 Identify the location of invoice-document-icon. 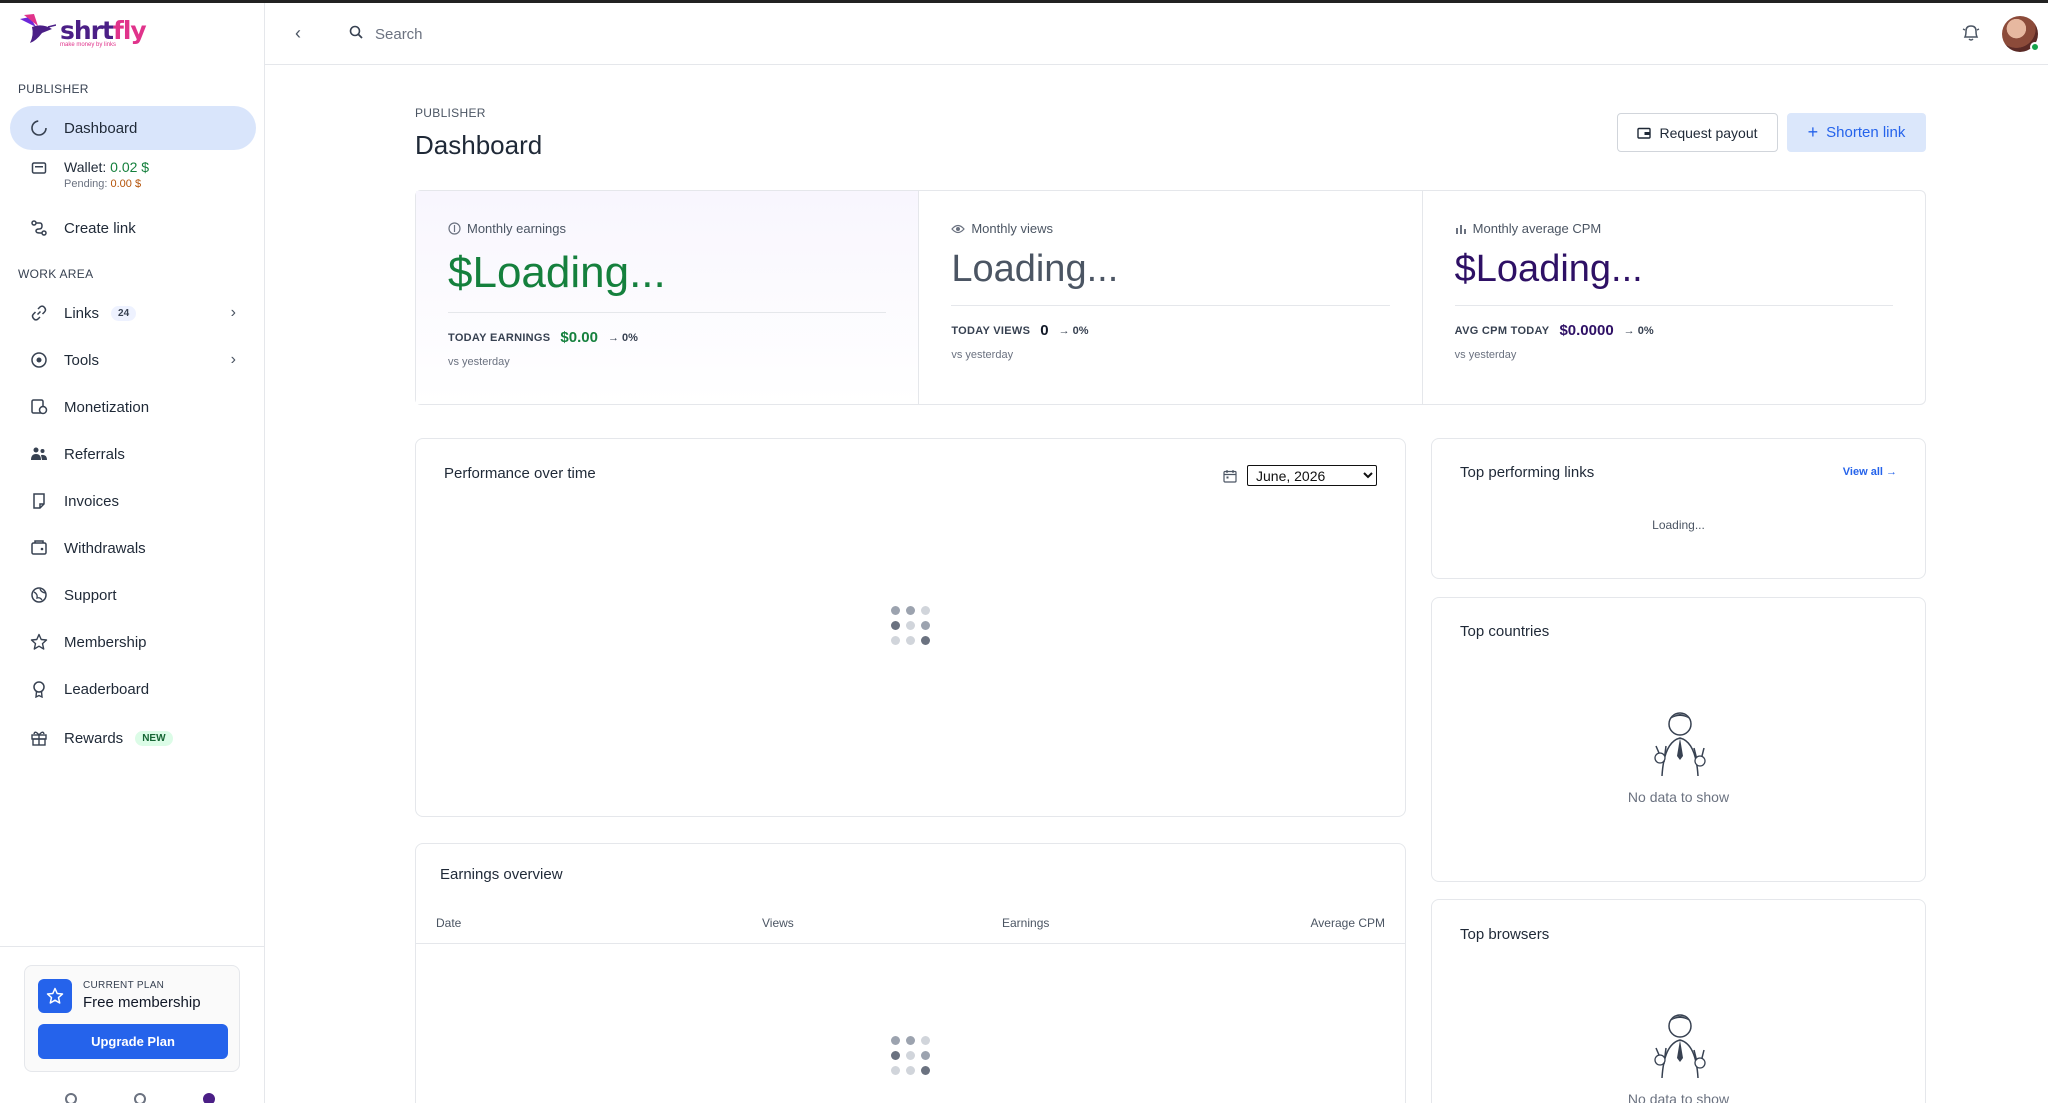
(39, 501).